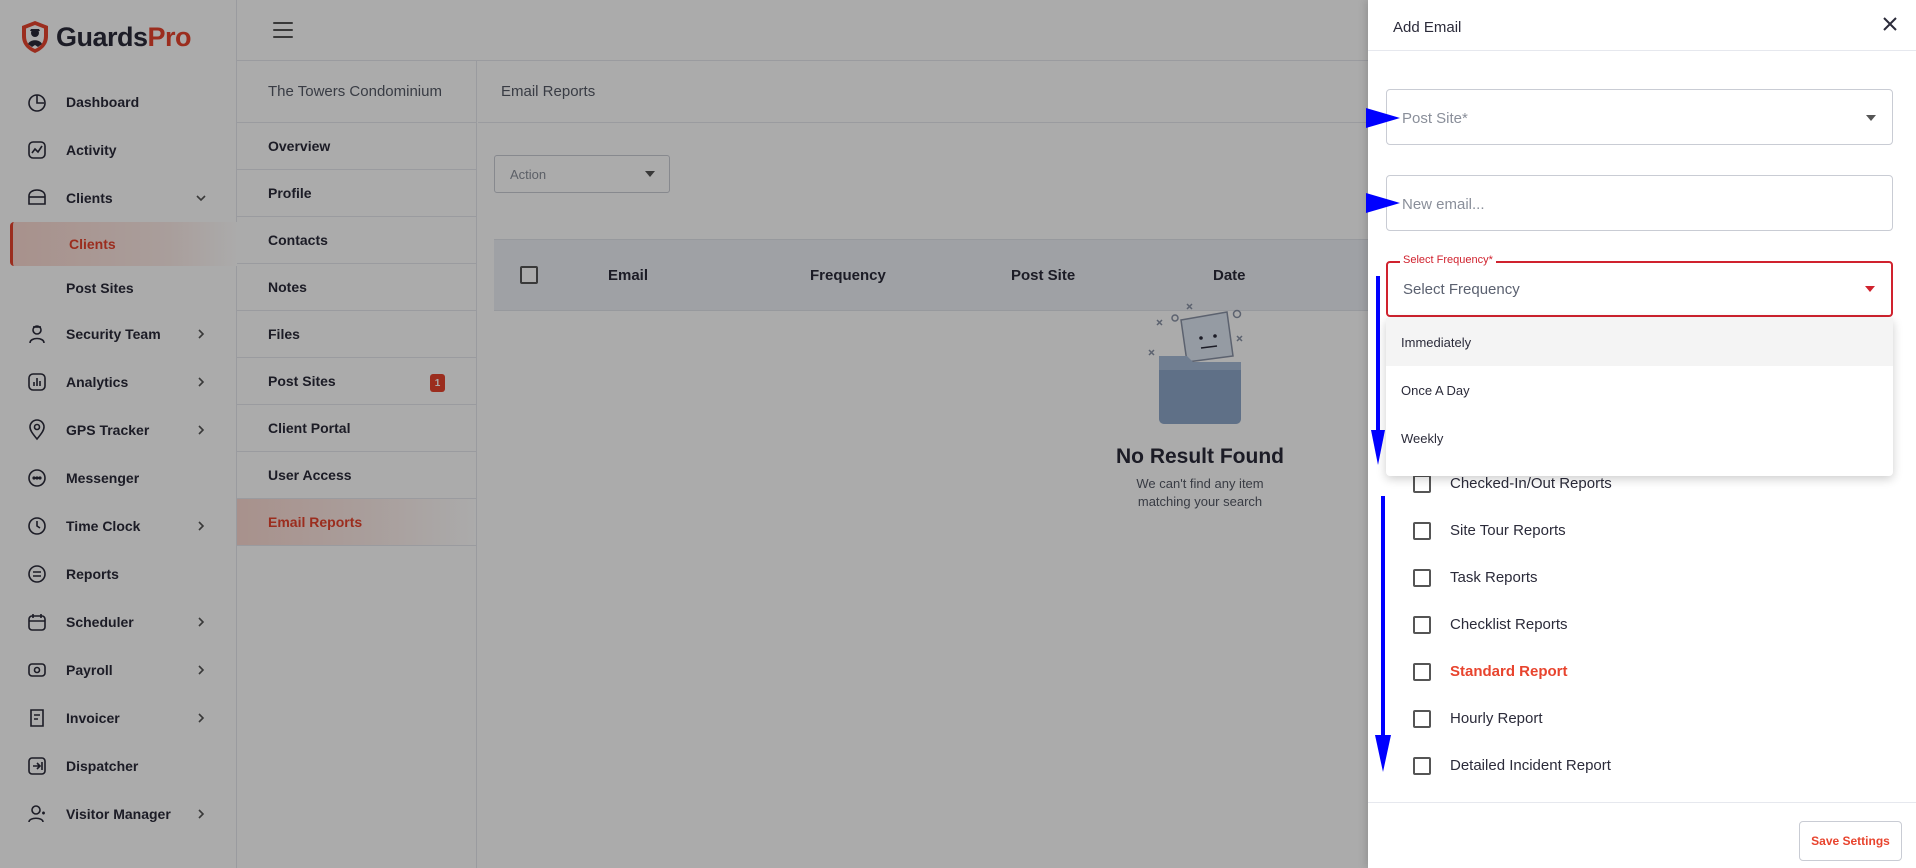  Describe the element at coordinates (1494, 577) in the screenshot. I see `report-option-label: Task Reports` at that location.